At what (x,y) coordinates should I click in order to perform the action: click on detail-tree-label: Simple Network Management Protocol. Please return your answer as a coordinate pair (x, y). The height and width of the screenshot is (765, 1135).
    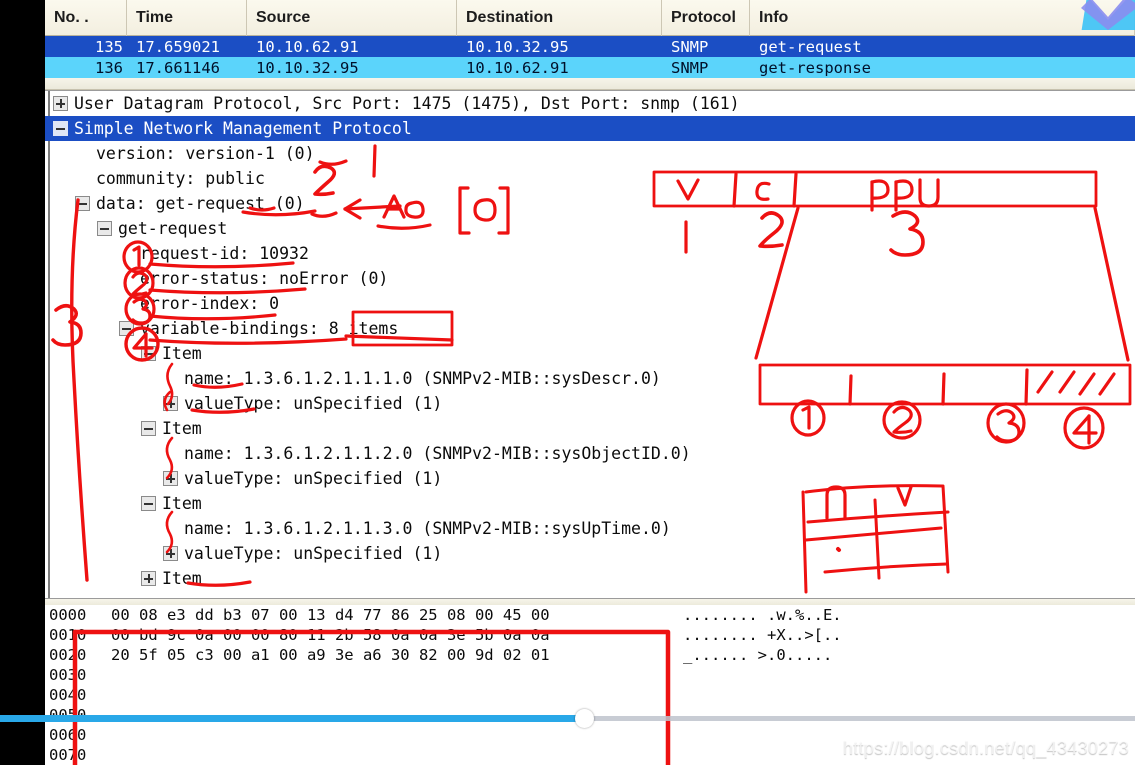
    Looking at the image, I should click on (243, 128).